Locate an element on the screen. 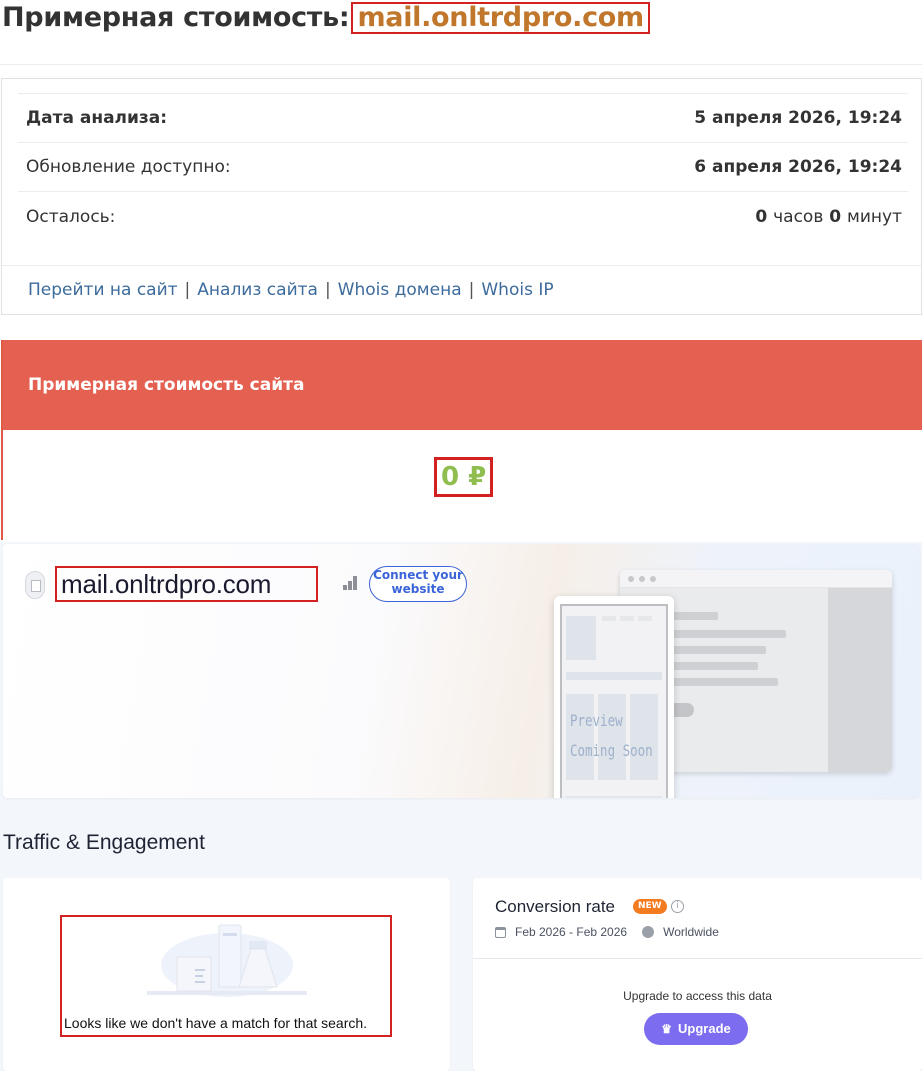 The width and height of the screenshot is (922, 1071). hero-domain: mail.onltrdpro.com is located at coordinates (186, 584).